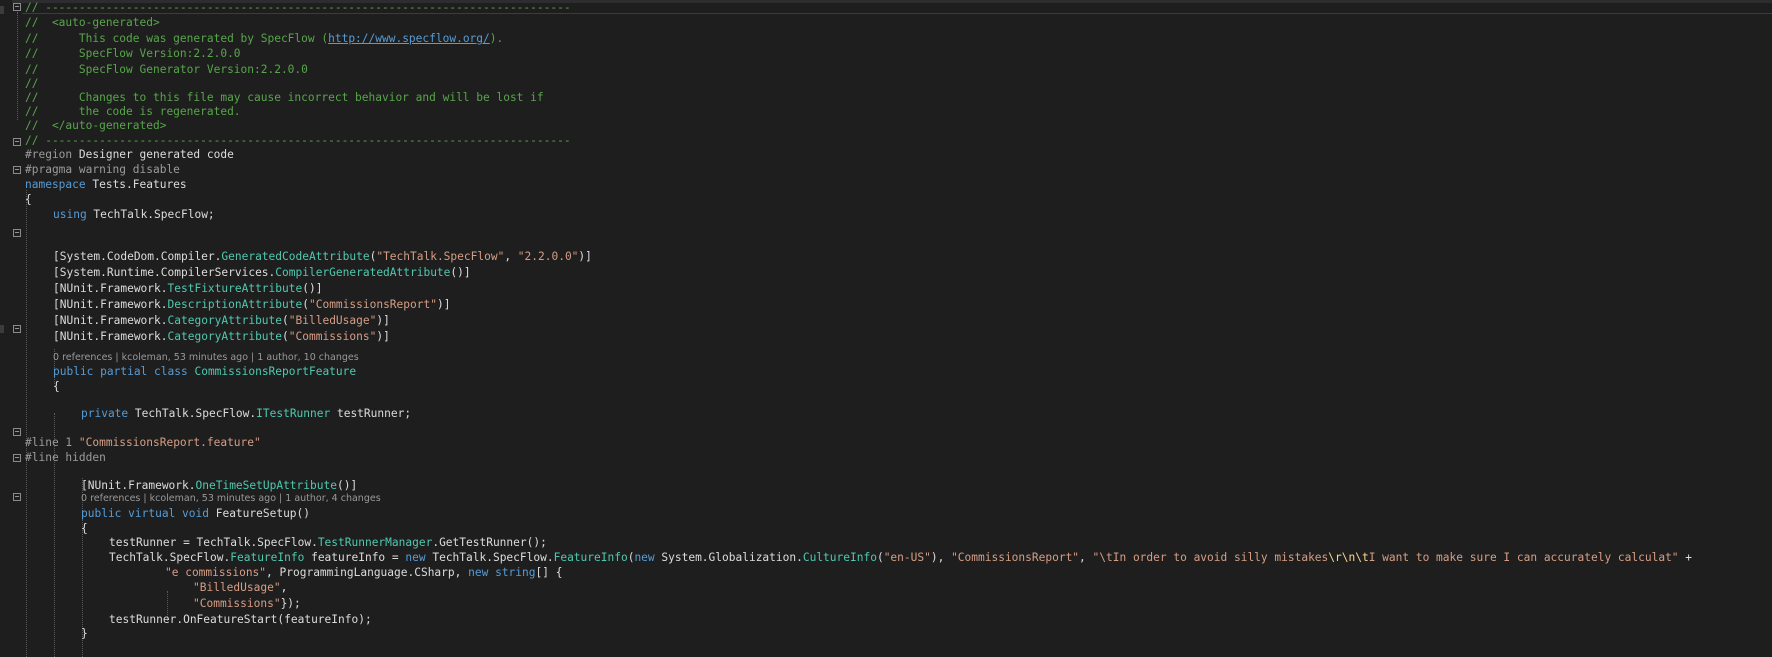 The image size is (1772, 657). What do you see at coordinates (134, 214) in the screenshot?
I see `code-line: using TechTalk.SpecFlow;` at bounding box center [134, 214].